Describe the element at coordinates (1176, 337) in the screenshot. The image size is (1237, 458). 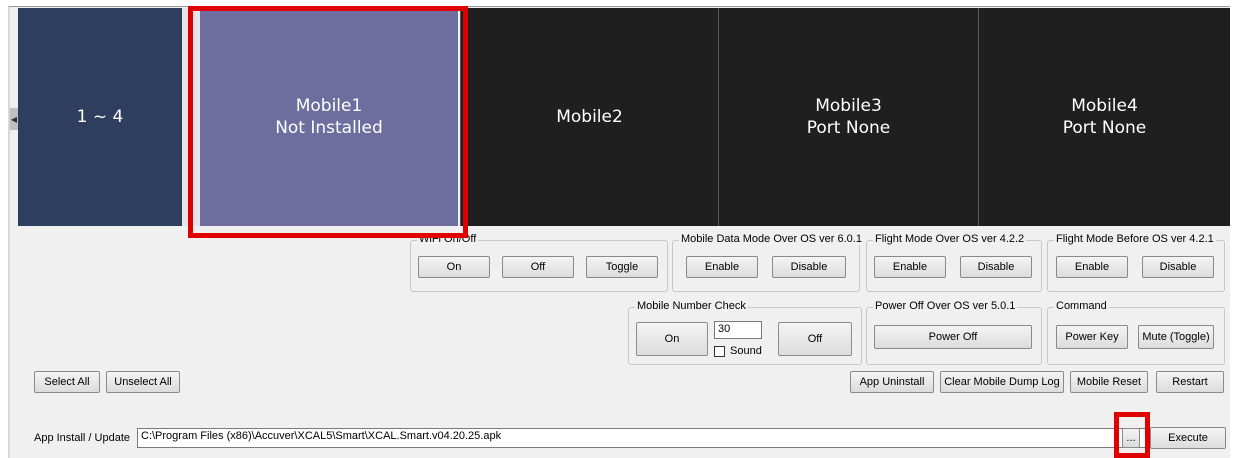
I see `mute-toggle-button: Mute (Toggle)` at that location.